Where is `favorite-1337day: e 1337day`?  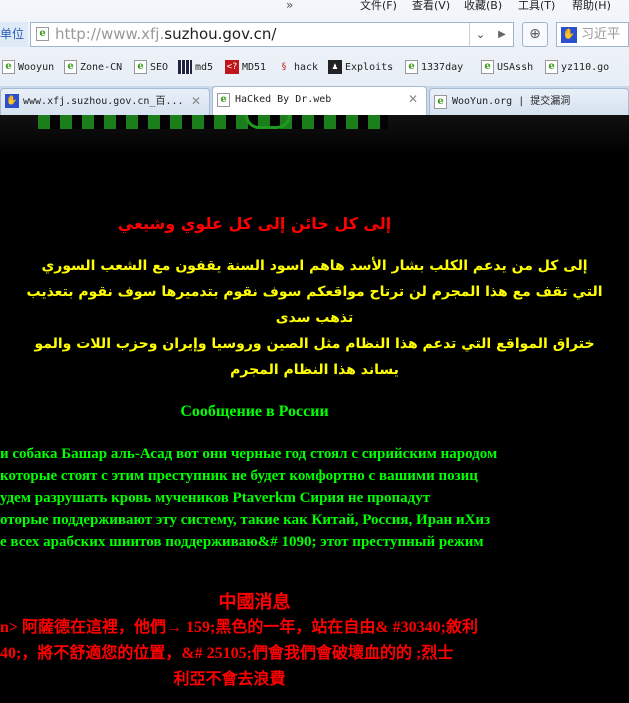 favorite-1337day: e 1337day is located at coordinates (434, 67).